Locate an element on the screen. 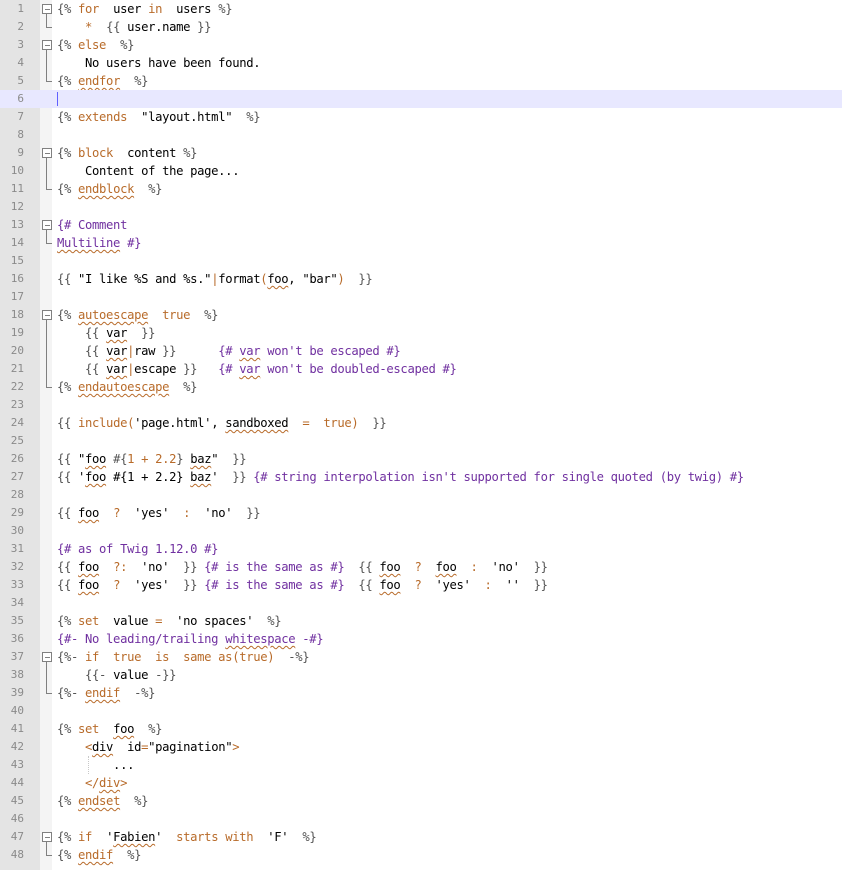 The width and height of the screenshot is (842, 870). code-line: 44 </div> is located at coordinates (421, 783).